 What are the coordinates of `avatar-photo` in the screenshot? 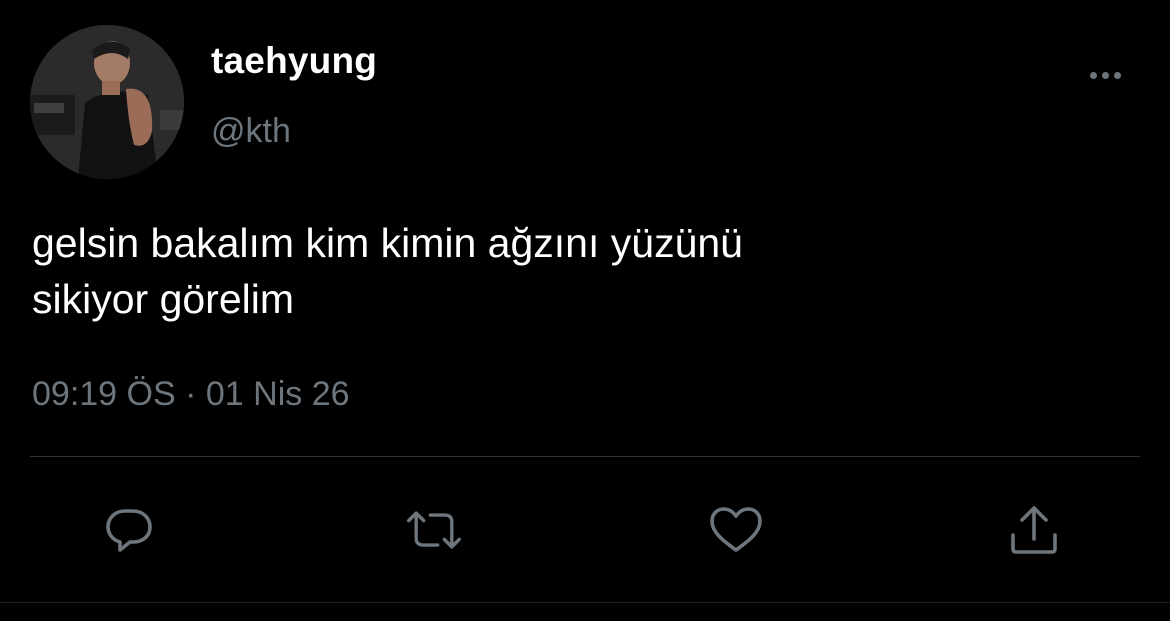 It's located at (107, 102).